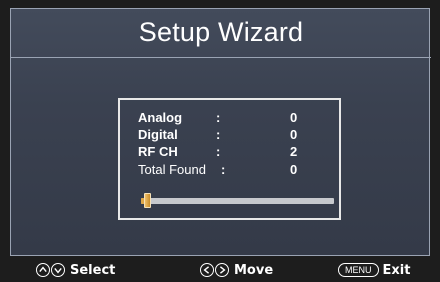  Describe the element at coordinates (223, 169) in the screenshot. I see `total-found-colon: :` at that location.